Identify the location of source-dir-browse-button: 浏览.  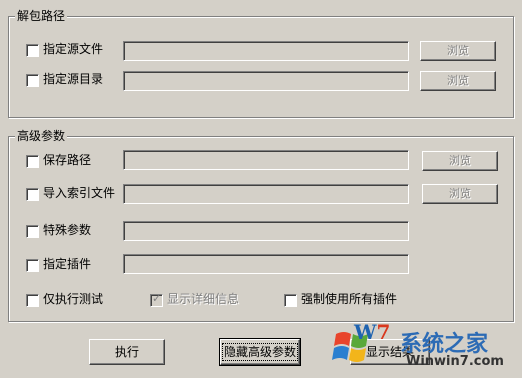
(458, 81).